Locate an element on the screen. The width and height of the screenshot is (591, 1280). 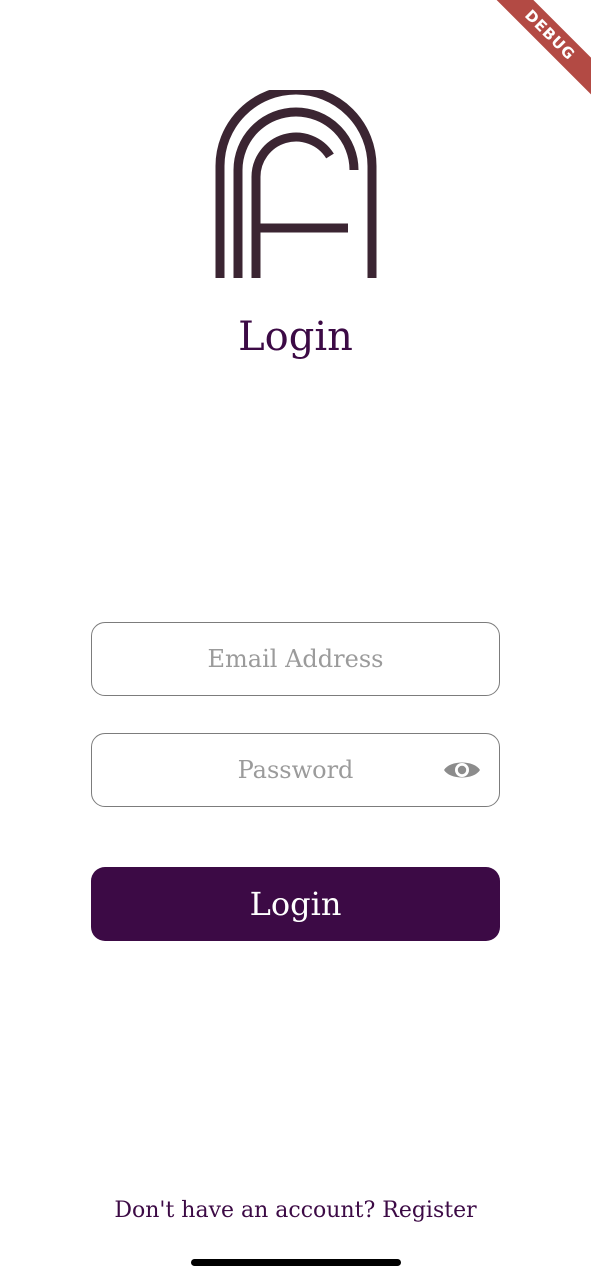
login-button: Login is located at coordinates (295, 904).